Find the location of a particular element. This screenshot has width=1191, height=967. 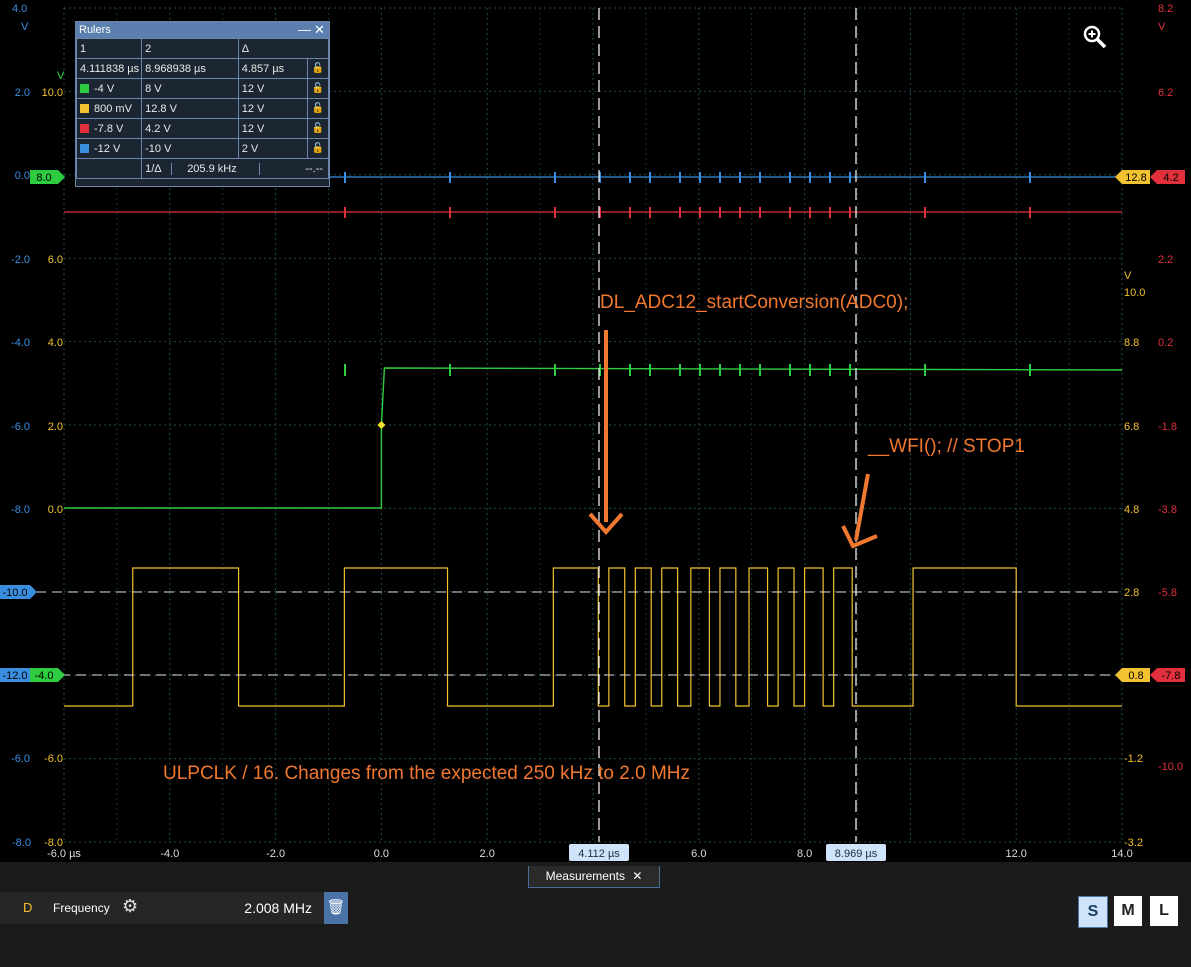

measurements-tab-label: Measurements is located at coordinates (585, 876).